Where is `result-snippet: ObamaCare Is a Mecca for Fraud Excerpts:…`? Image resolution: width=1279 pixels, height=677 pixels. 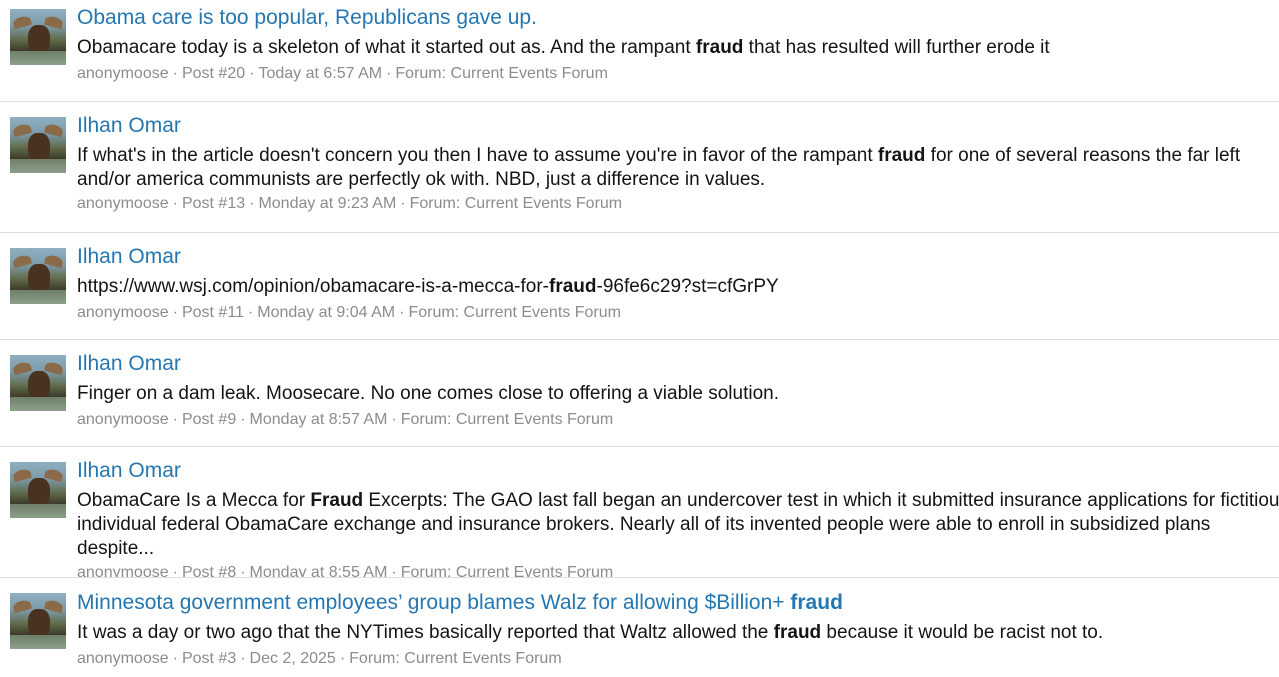
result-snippet: ObamaCare Is a Mecca for Fraud Excerpts:… is located at coordinates (678, 524).